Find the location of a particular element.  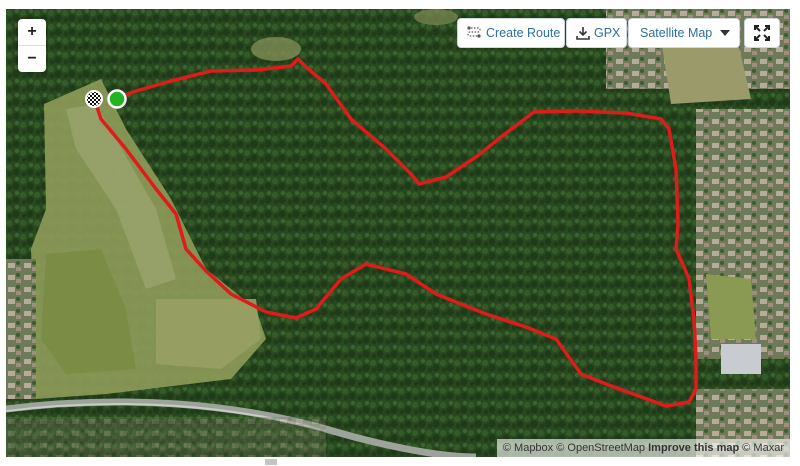

grip-icon is located at coordinates (271, 462).